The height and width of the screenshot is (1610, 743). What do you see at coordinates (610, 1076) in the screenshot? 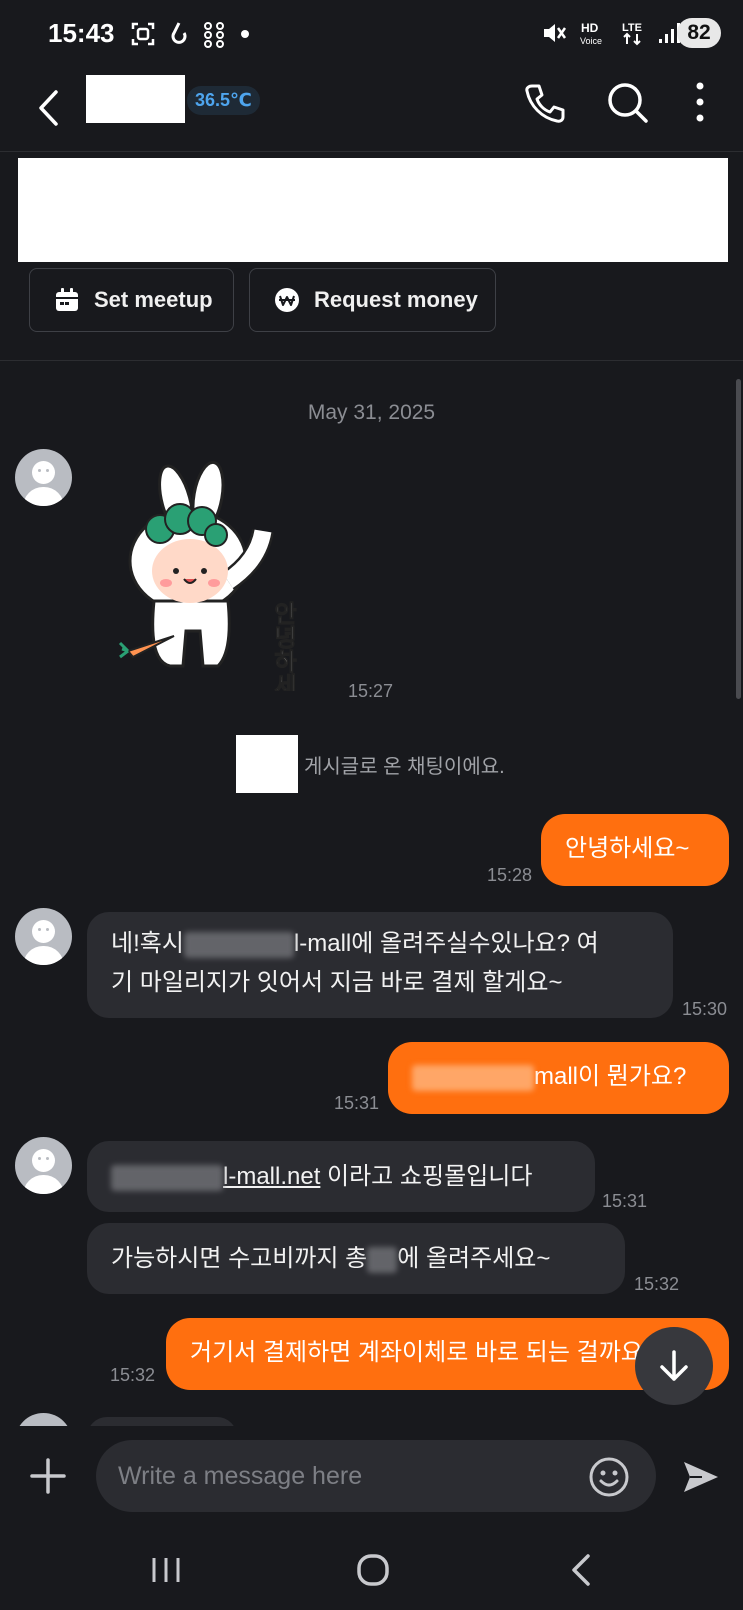
I see `message-text: mall이 뭔가요?` at bounding box center [610, 1076].